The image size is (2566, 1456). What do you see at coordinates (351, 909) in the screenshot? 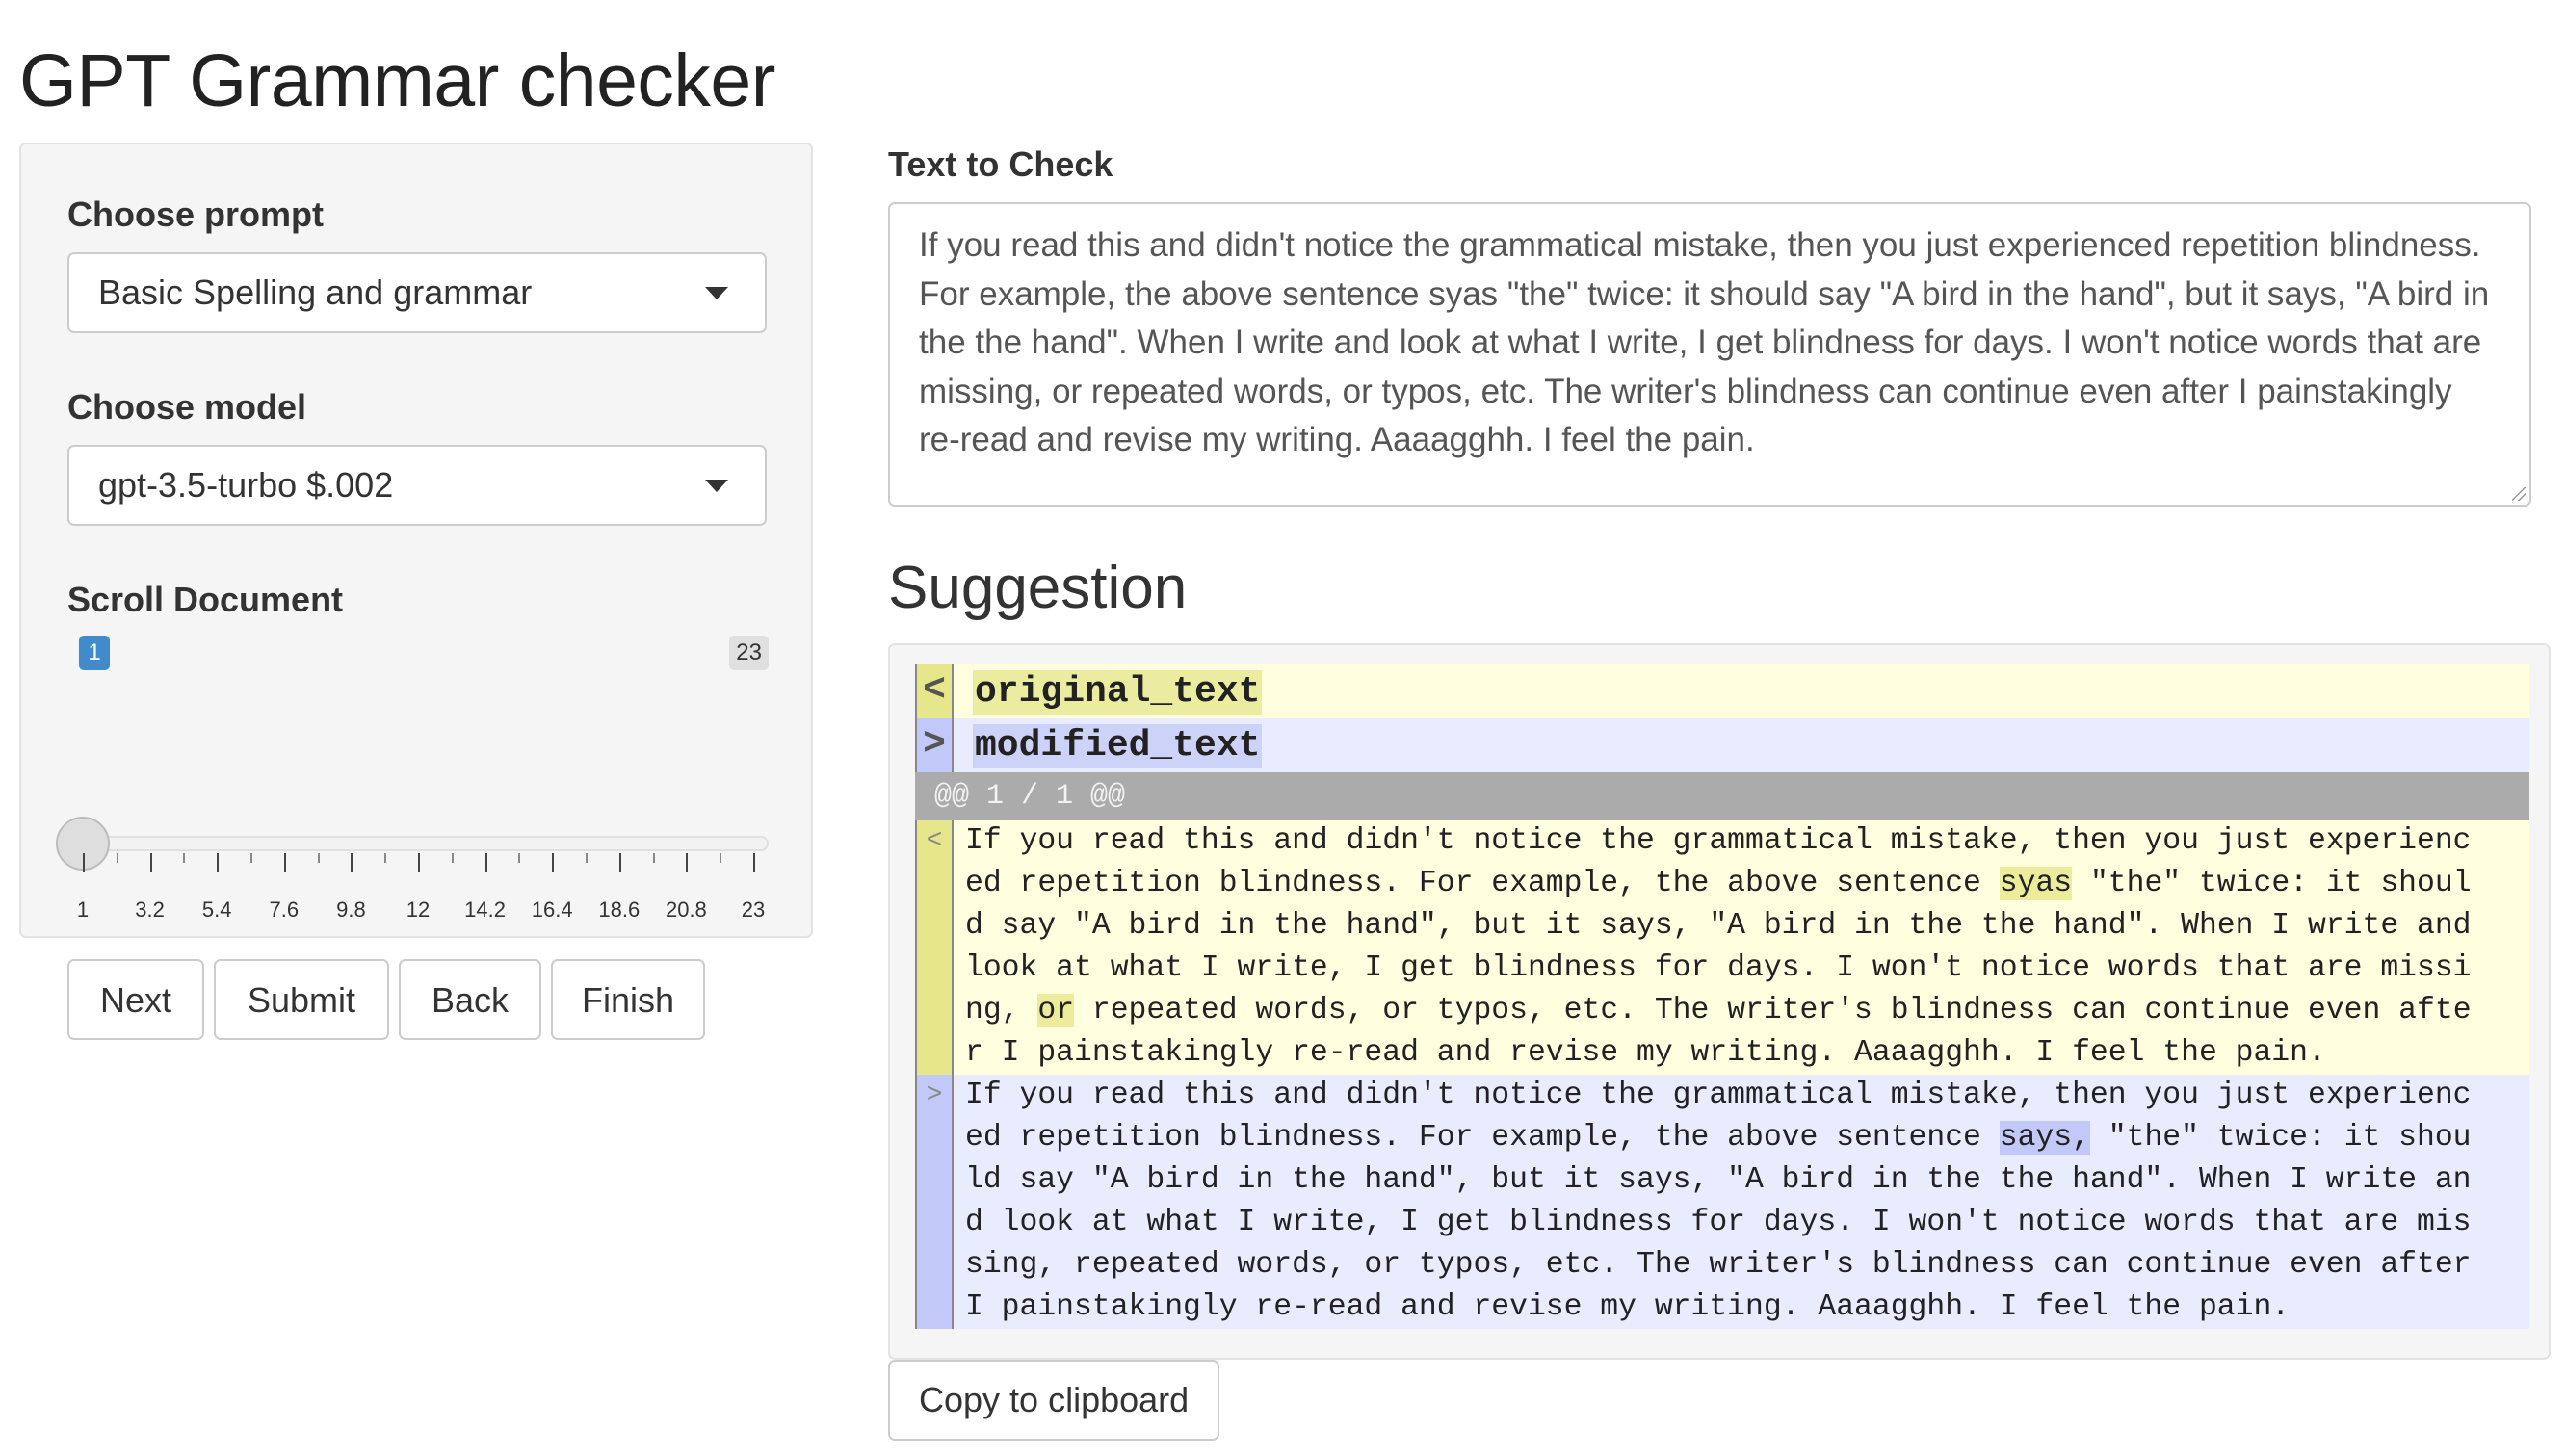
I see `slider-tick-label: 9.8` at bounding box center [351, 909].